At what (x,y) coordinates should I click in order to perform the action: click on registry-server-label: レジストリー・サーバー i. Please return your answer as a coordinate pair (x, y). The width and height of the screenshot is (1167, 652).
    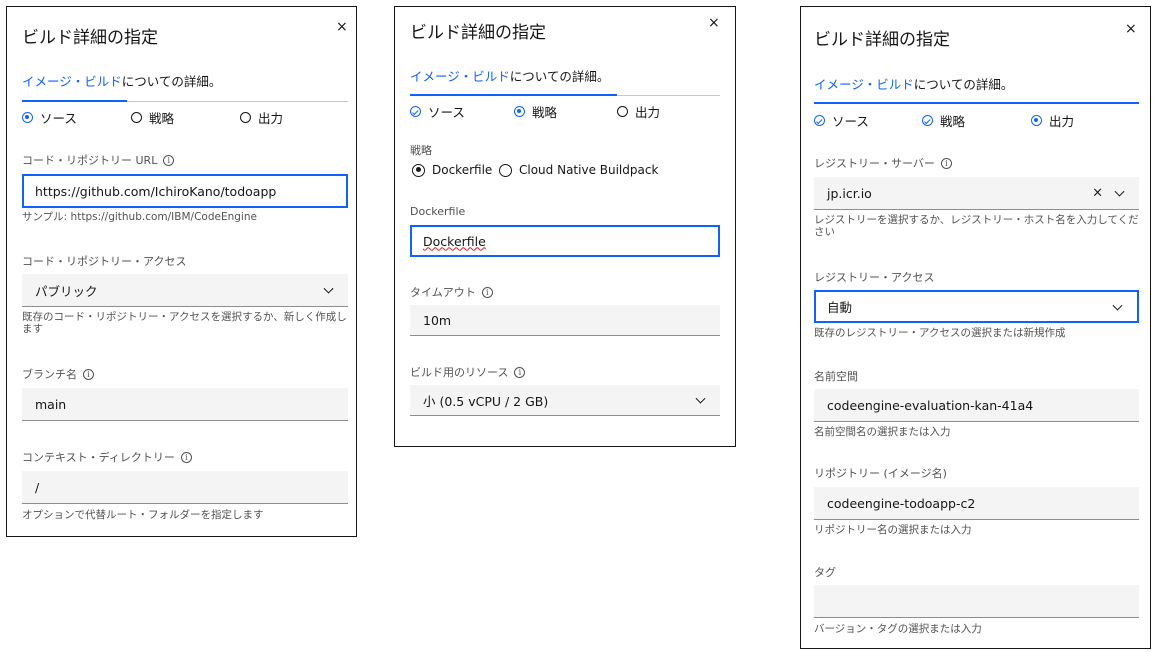
    Looking at the image, I should click on (883, 163).